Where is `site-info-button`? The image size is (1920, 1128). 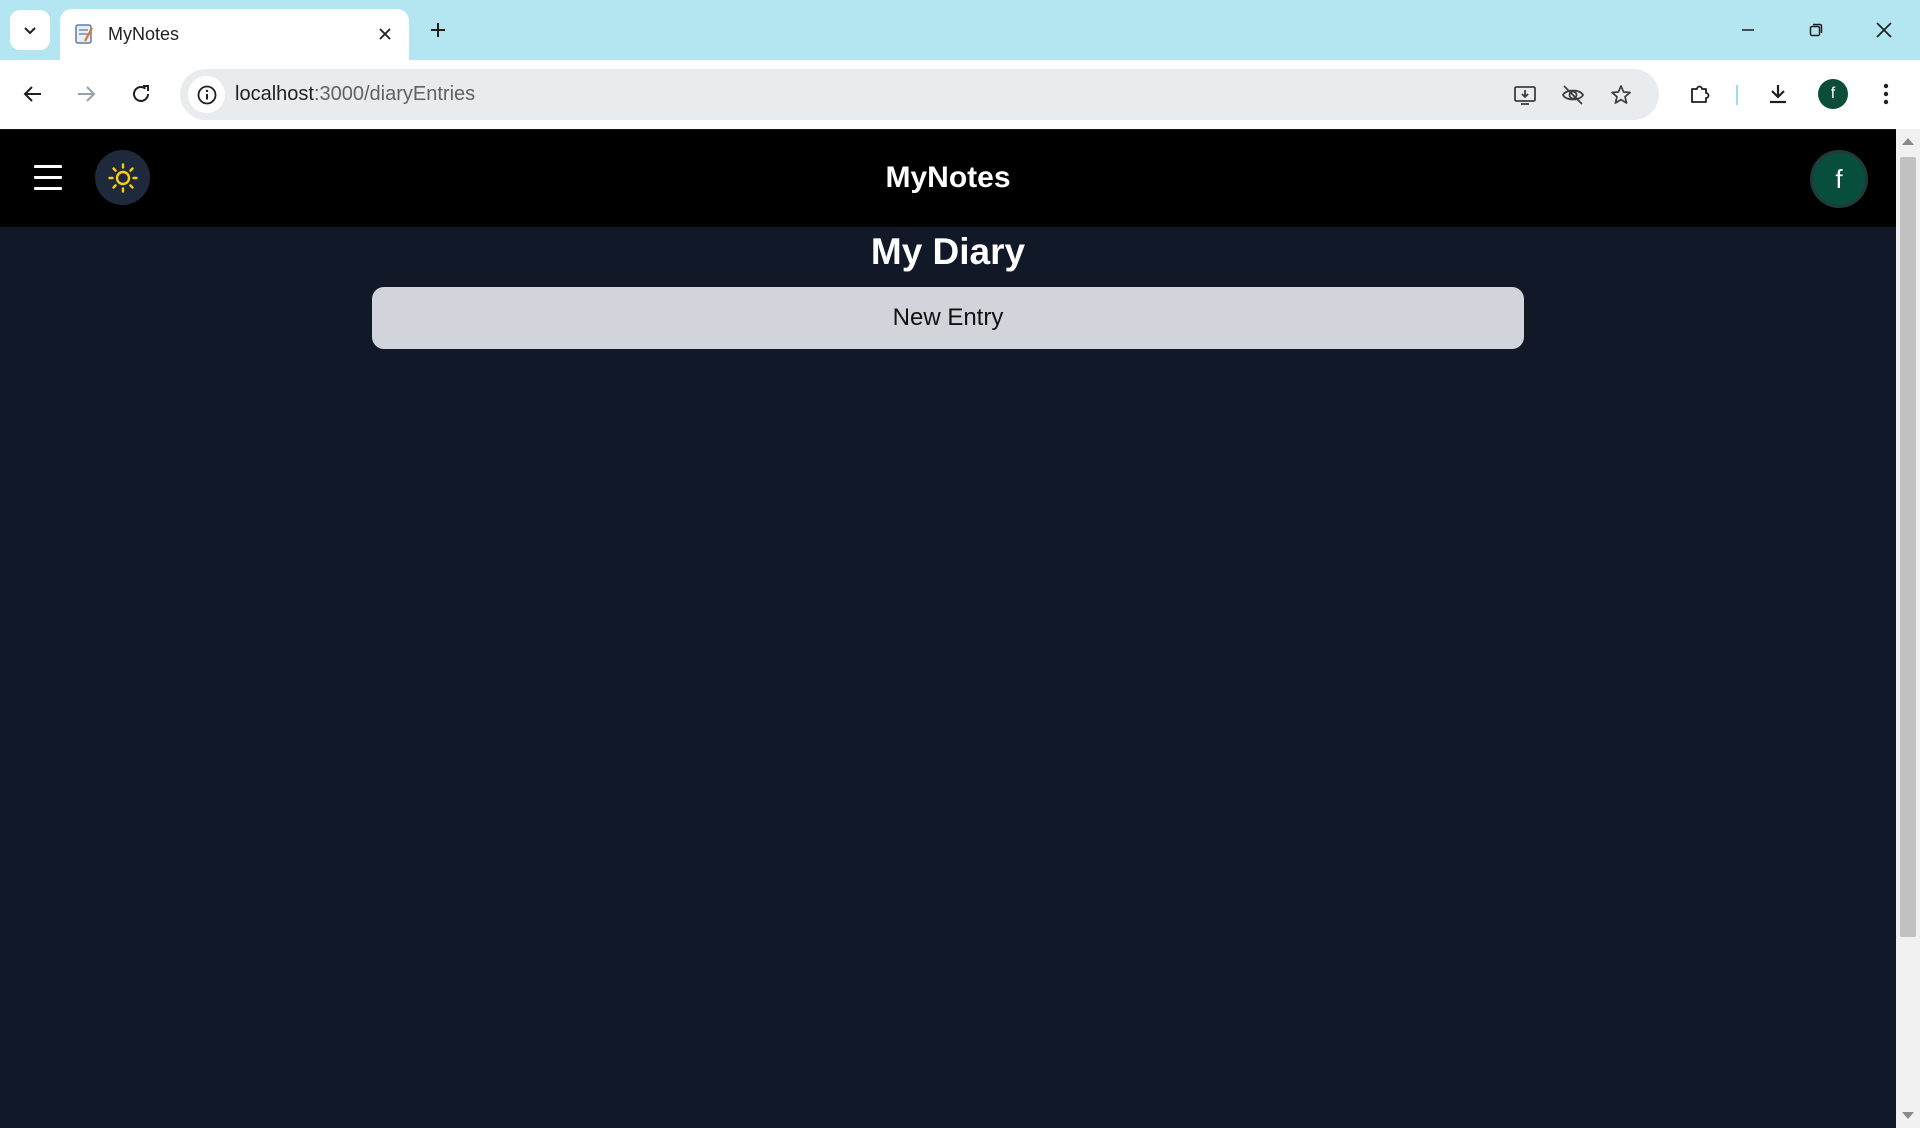 site-info-button is located at coordinates (206, 94).